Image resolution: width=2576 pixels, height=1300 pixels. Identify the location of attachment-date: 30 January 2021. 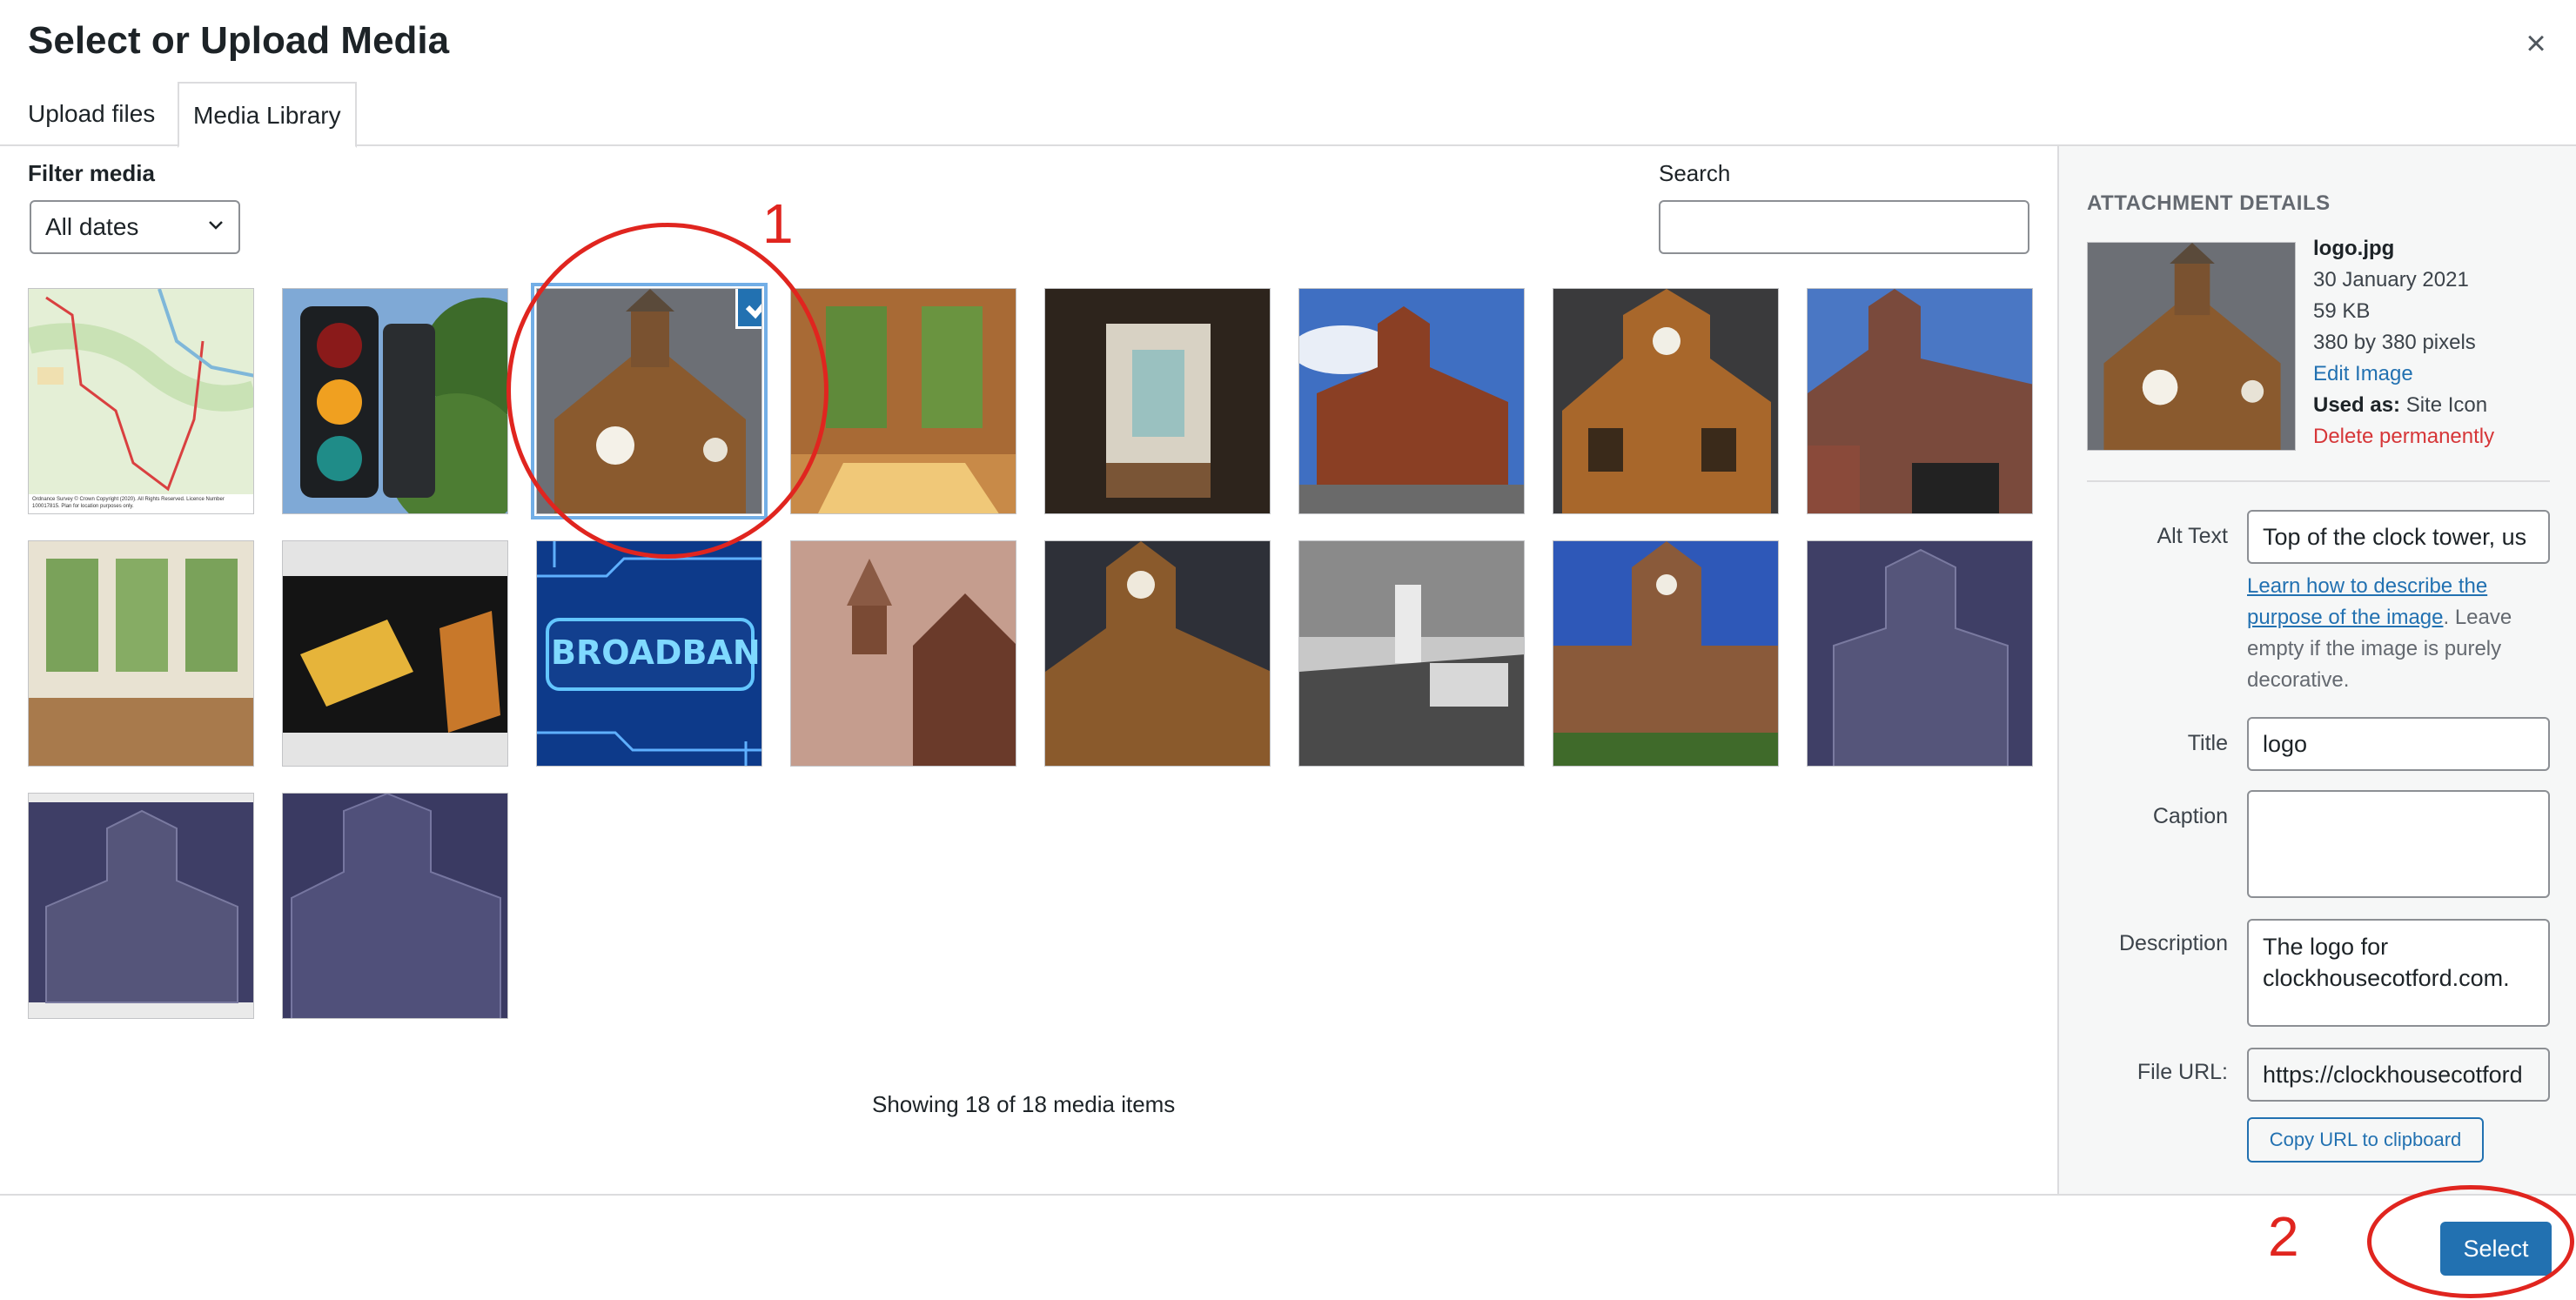
(2391, 280).